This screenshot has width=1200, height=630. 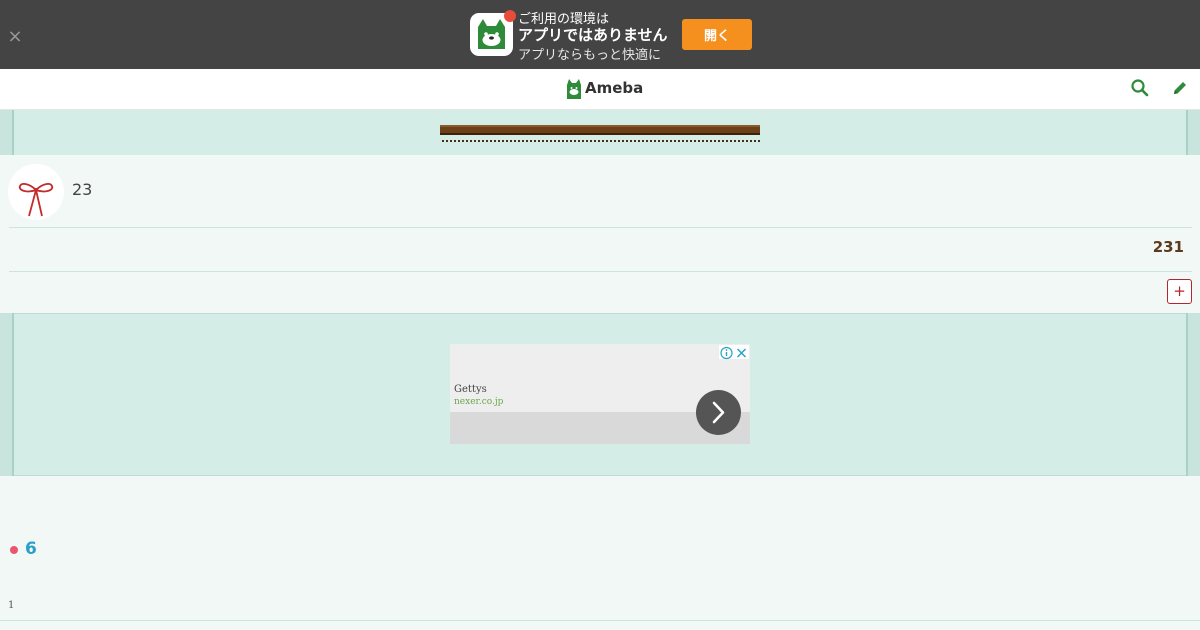 What do you see at coordinates (1179, 291) in the screenshot?
I see `expand-button: +` at bounding box center [1179, 291].